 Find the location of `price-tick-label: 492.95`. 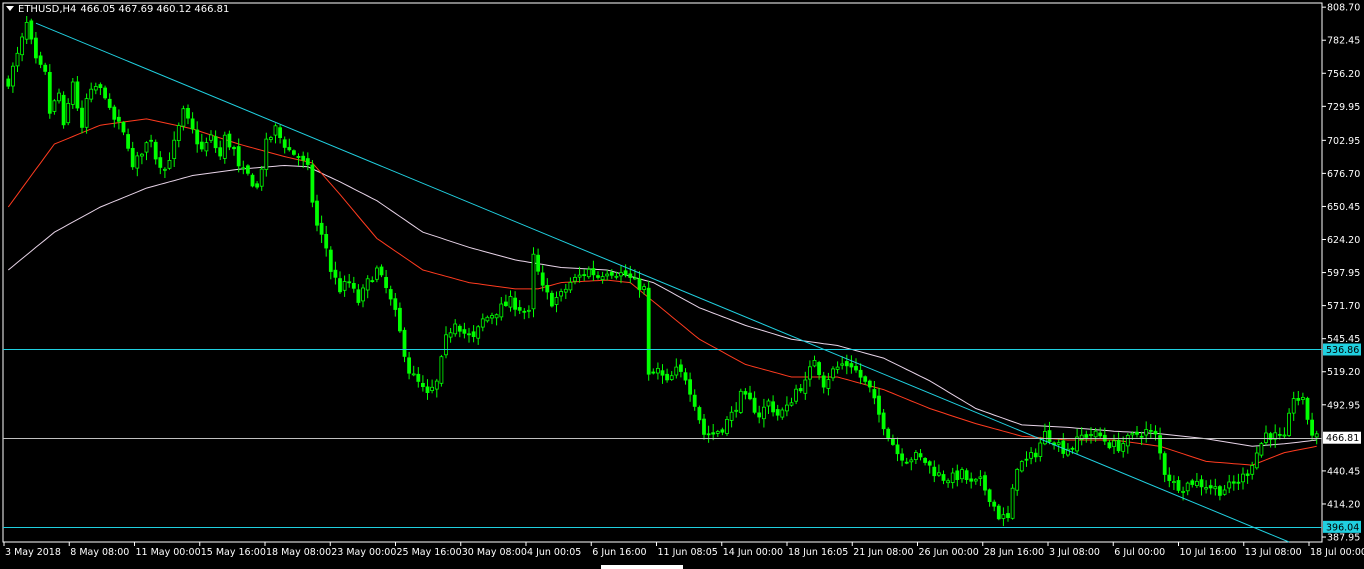

price-tick-label: 492.95 is located at coordinates (1343, 405).